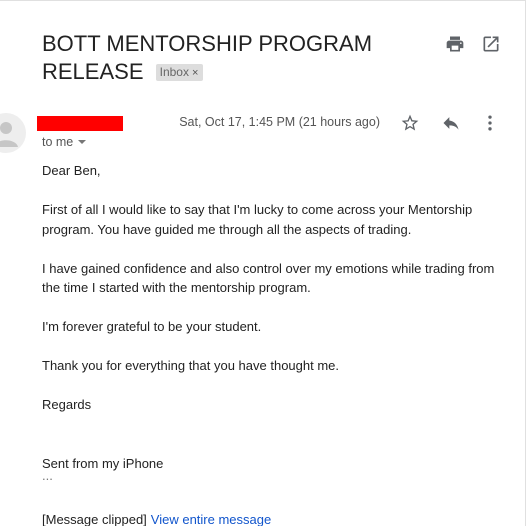  What do you see at coordinates (491, 44) in the screenshot?
I see `open-in-new-window-icon` at bounding box center [491, 44].